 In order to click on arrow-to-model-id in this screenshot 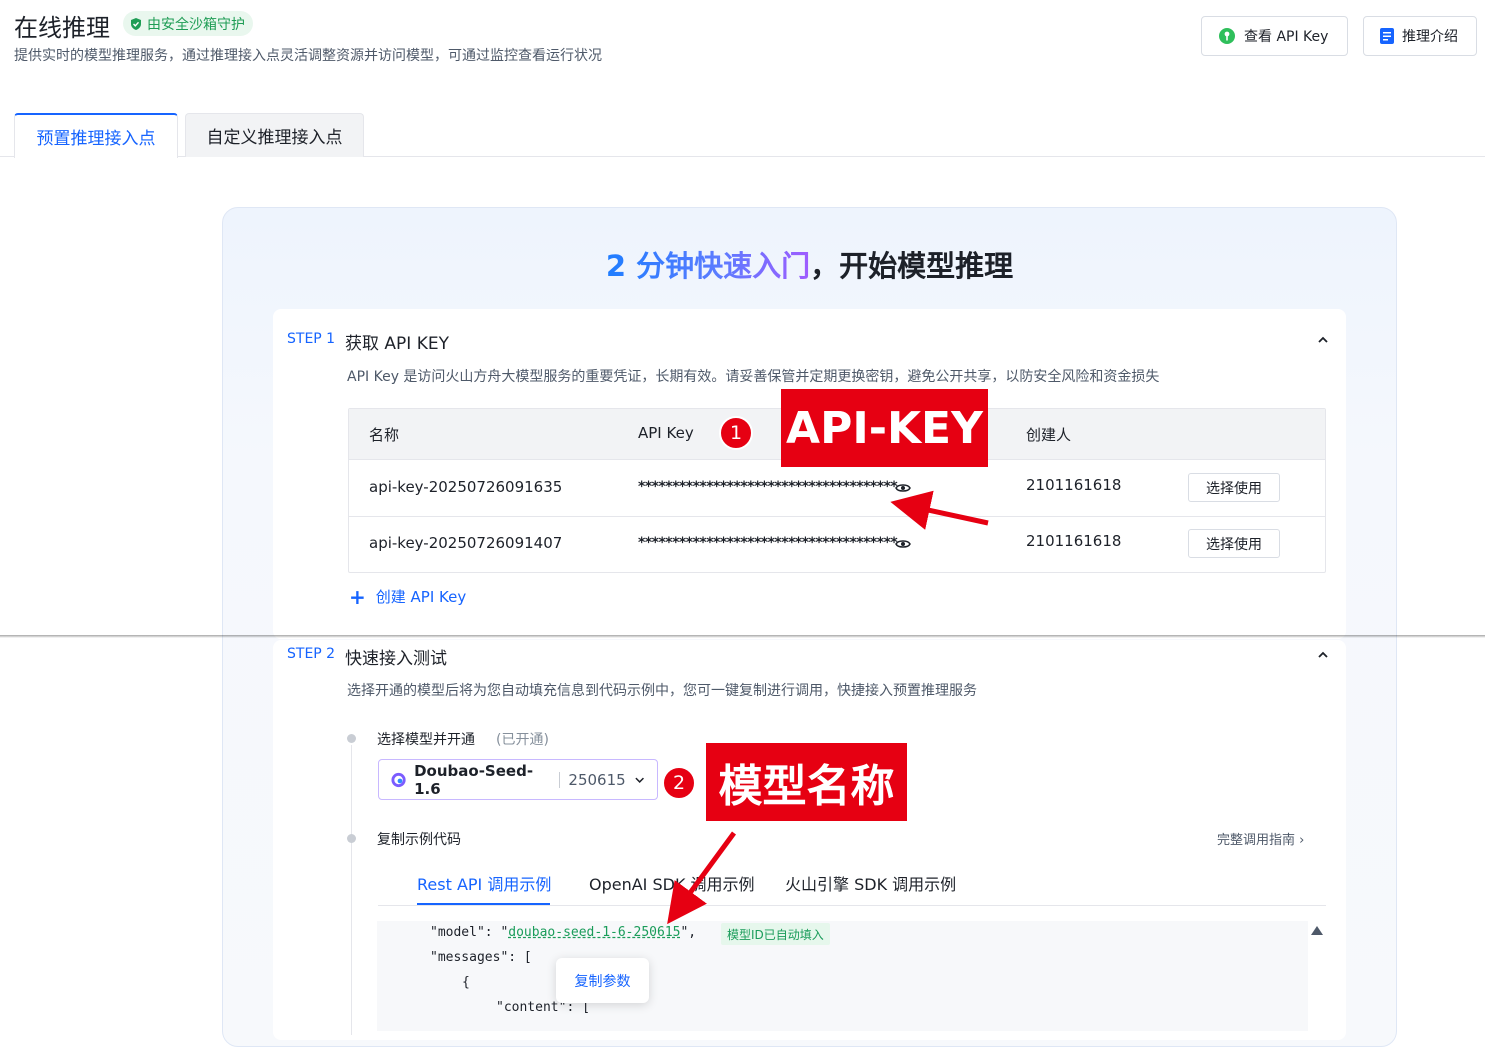, I will do `click(702, 878)`.